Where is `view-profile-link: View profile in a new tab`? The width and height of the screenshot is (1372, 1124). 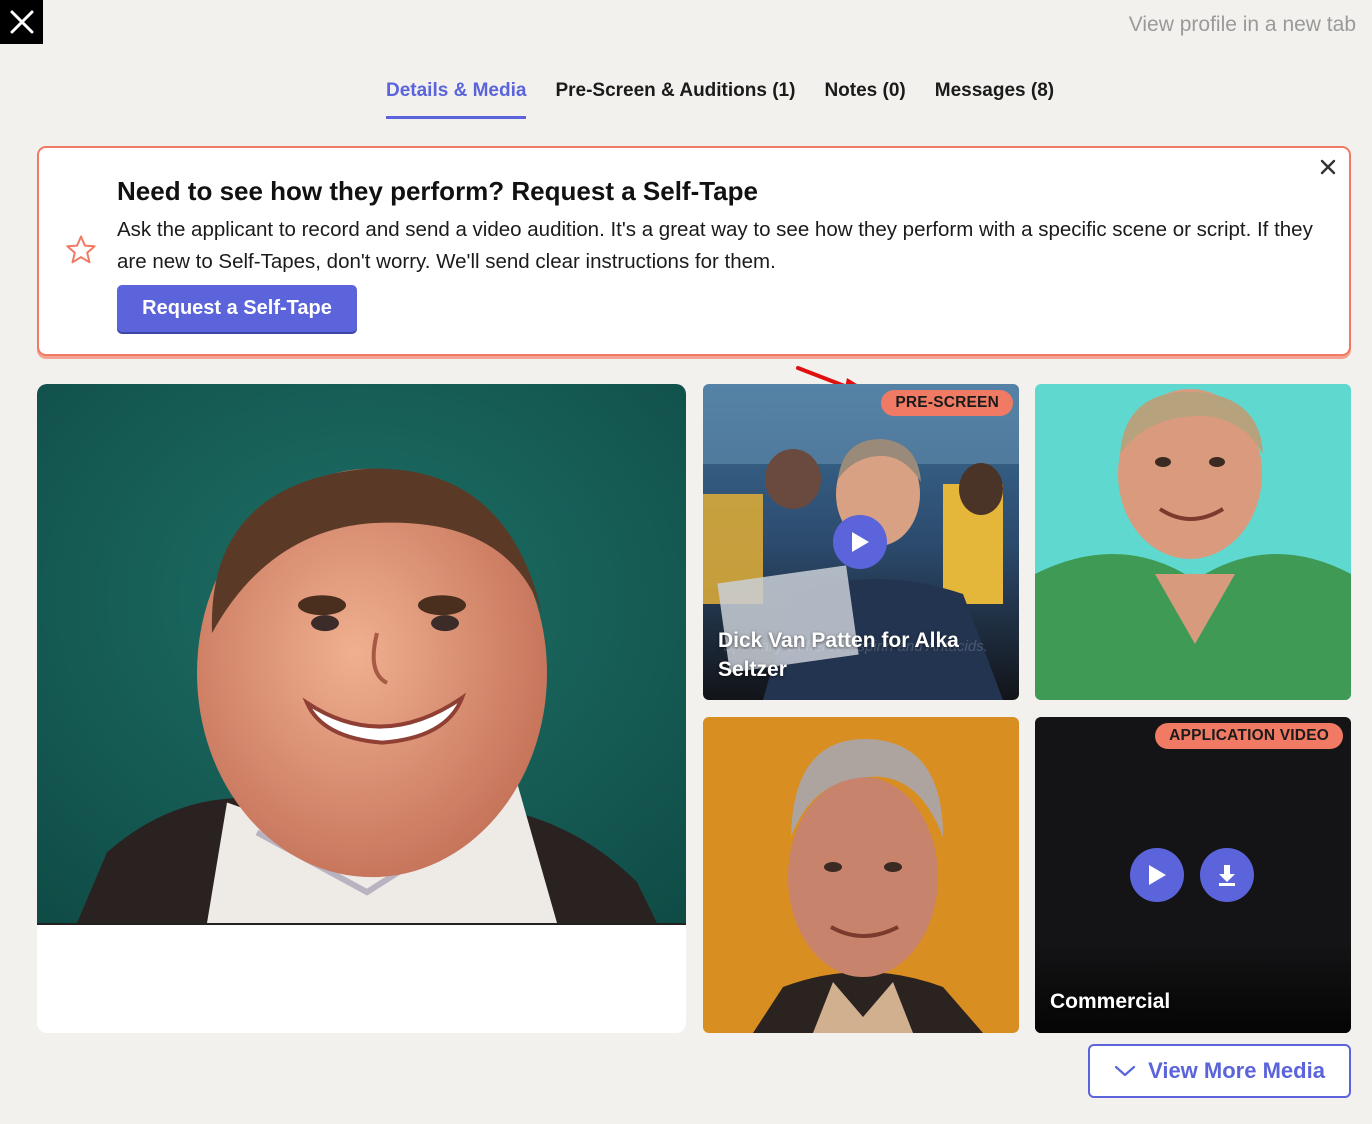 view-profile-link: View profile in a new tab is located at coordinates (1242, 25).